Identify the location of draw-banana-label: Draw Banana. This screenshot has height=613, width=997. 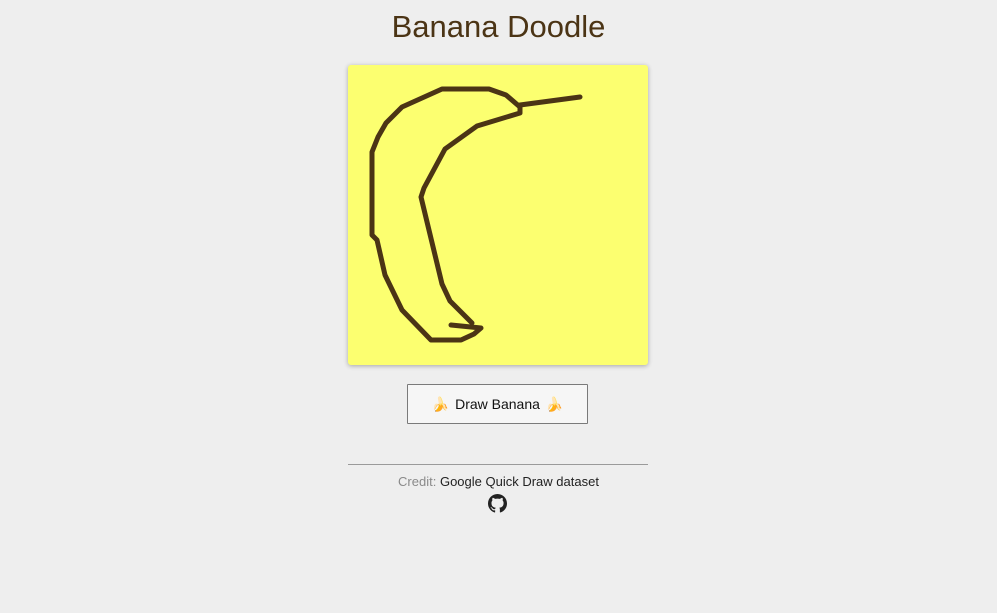
(497, 404).